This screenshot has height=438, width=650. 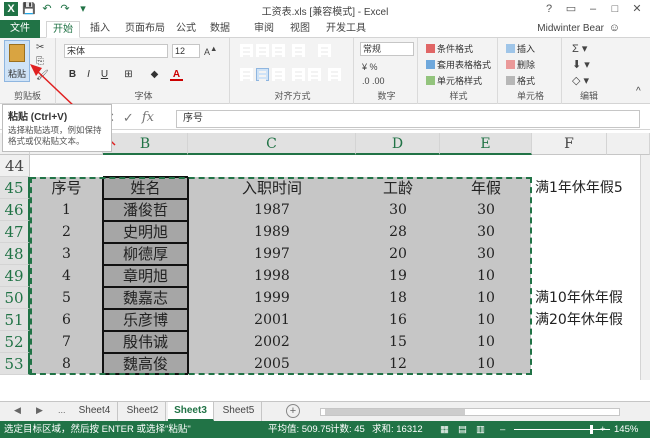 I want to click on column-header-b: B, so click(x=145, y=144).